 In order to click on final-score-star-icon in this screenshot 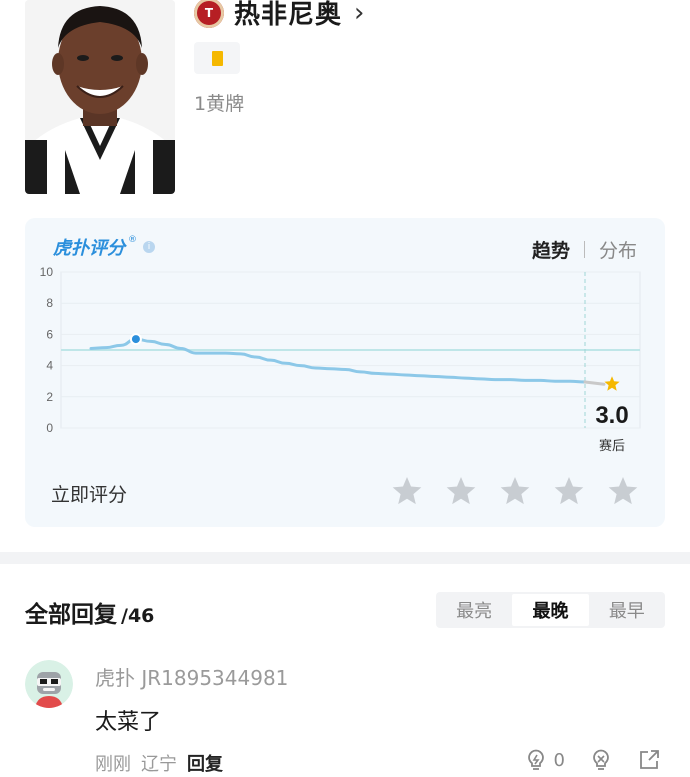, I will do `click(612, 383)`.